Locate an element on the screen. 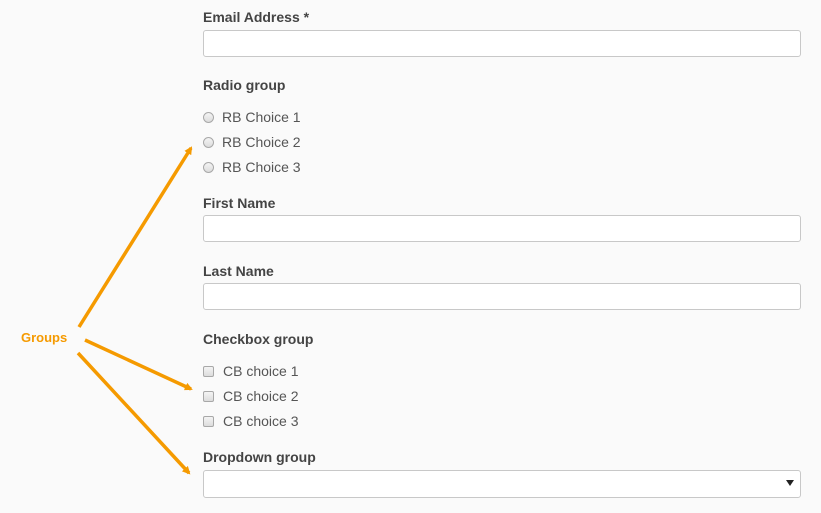  annotation-arrows is located at coordinates (134, 310).